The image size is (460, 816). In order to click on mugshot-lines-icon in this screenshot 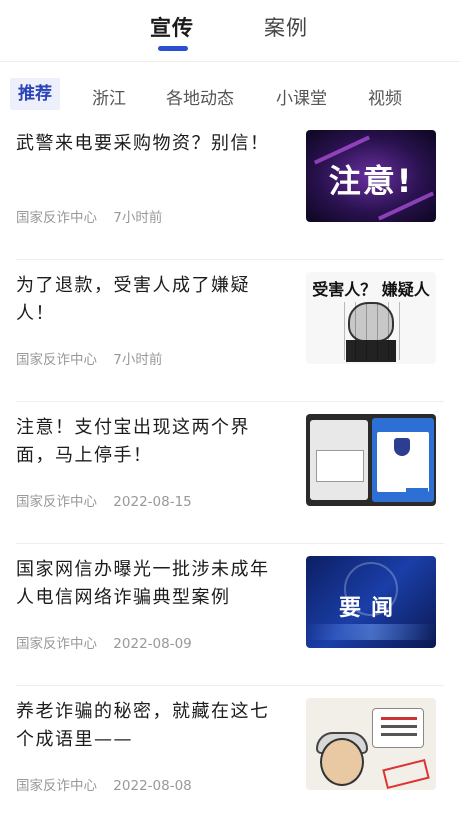, I will do `click(371, 331)`.